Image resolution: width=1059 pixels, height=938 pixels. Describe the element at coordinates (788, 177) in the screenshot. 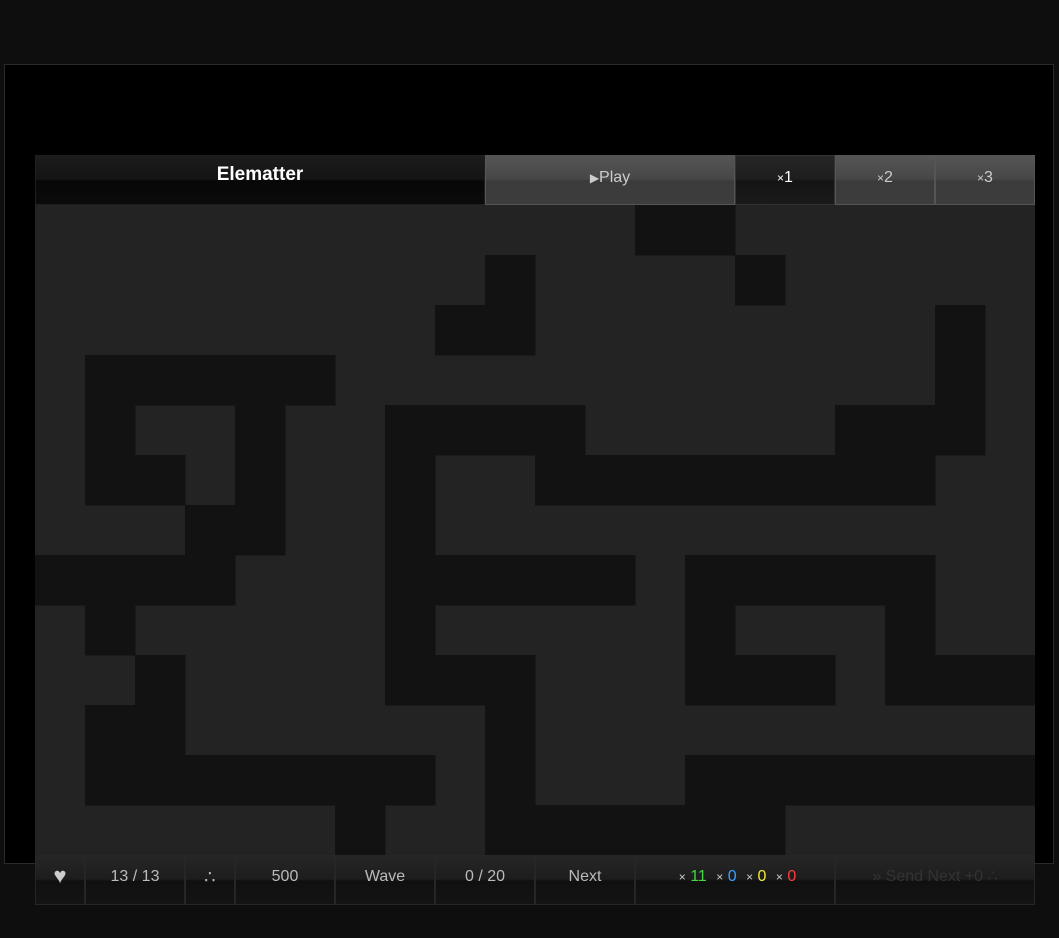

I see `speed-x1-label: 1` at that location.